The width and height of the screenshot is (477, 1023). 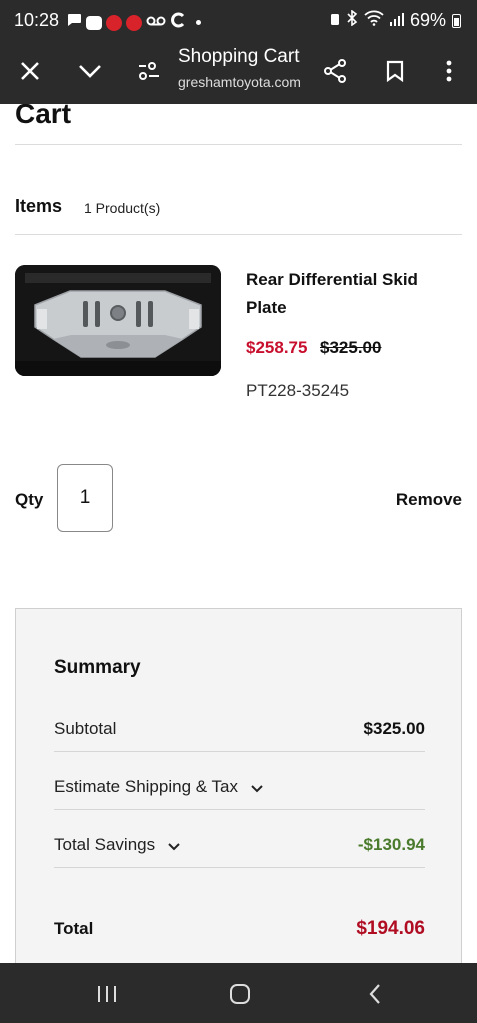 I want to click on items-count: 1 Product(s), so click(x=122, y=208).